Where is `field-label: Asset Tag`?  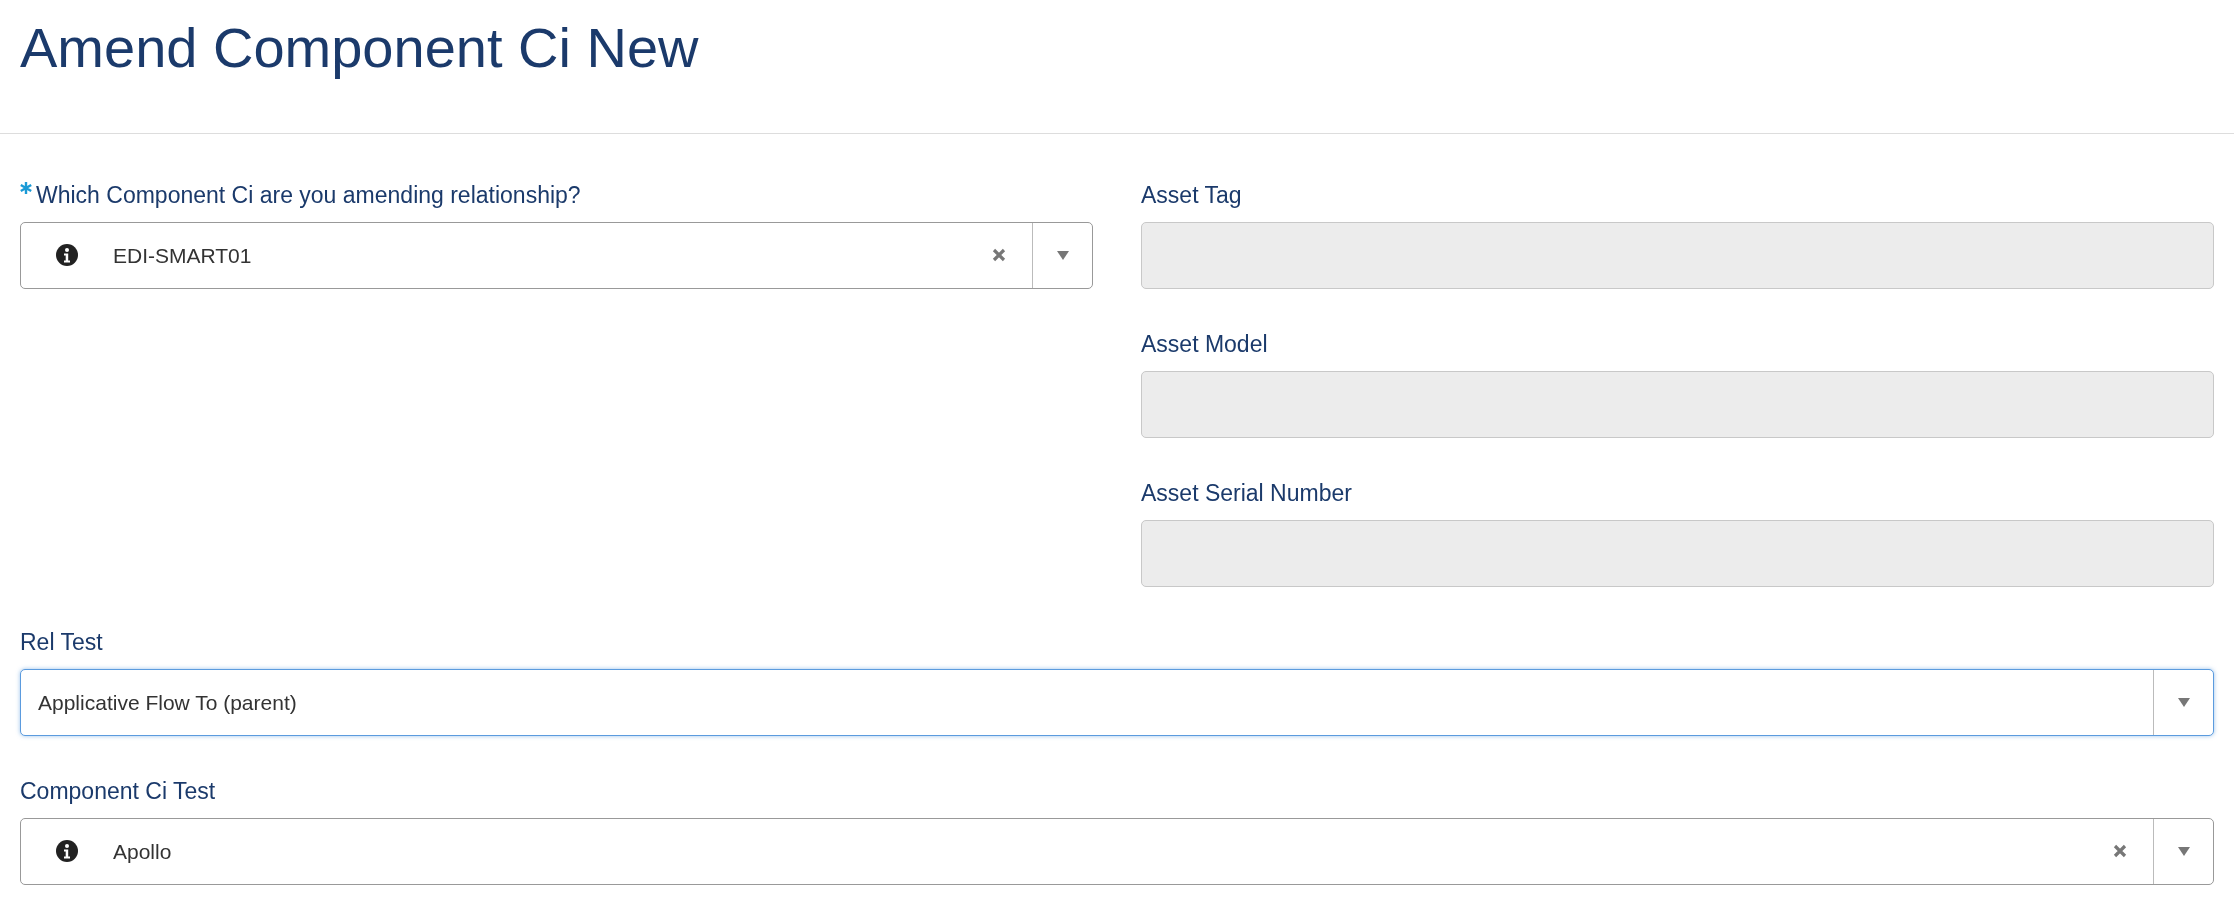 field-label: Asset Tag is located at coordinates (1191, 195).